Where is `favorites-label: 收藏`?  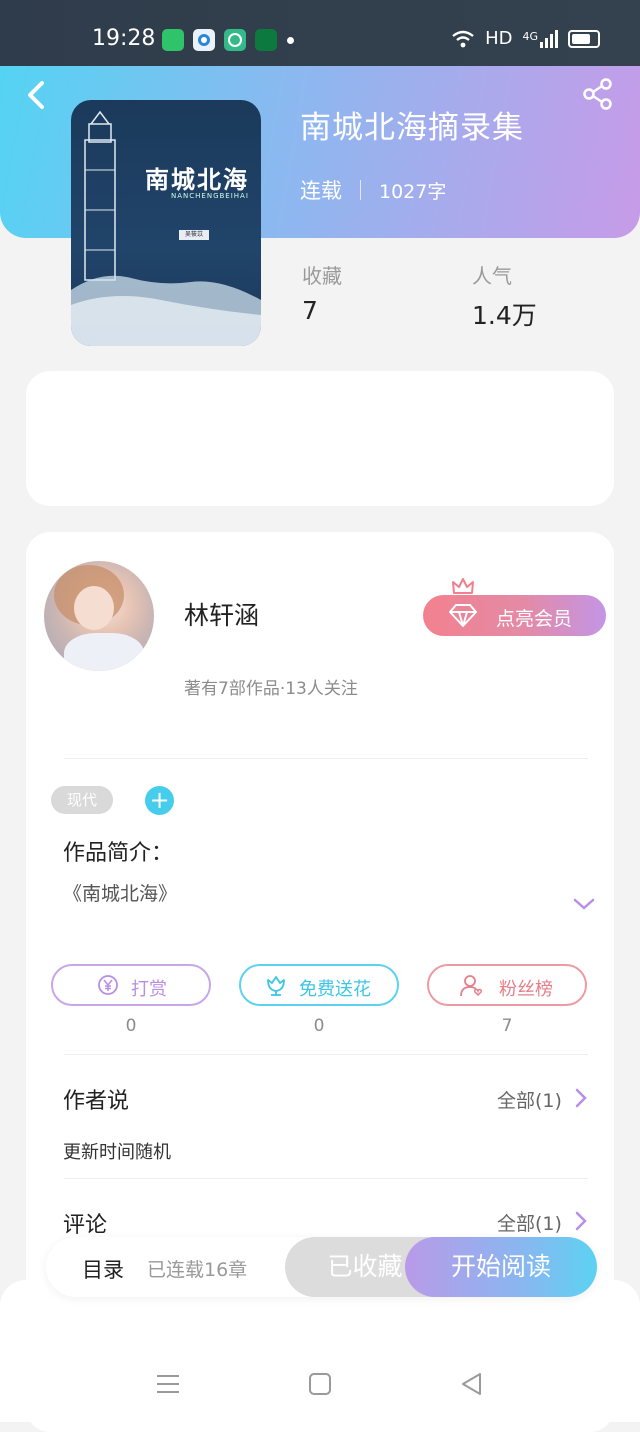 favorites-label: 收藏 is located at coordinates (322, 276).